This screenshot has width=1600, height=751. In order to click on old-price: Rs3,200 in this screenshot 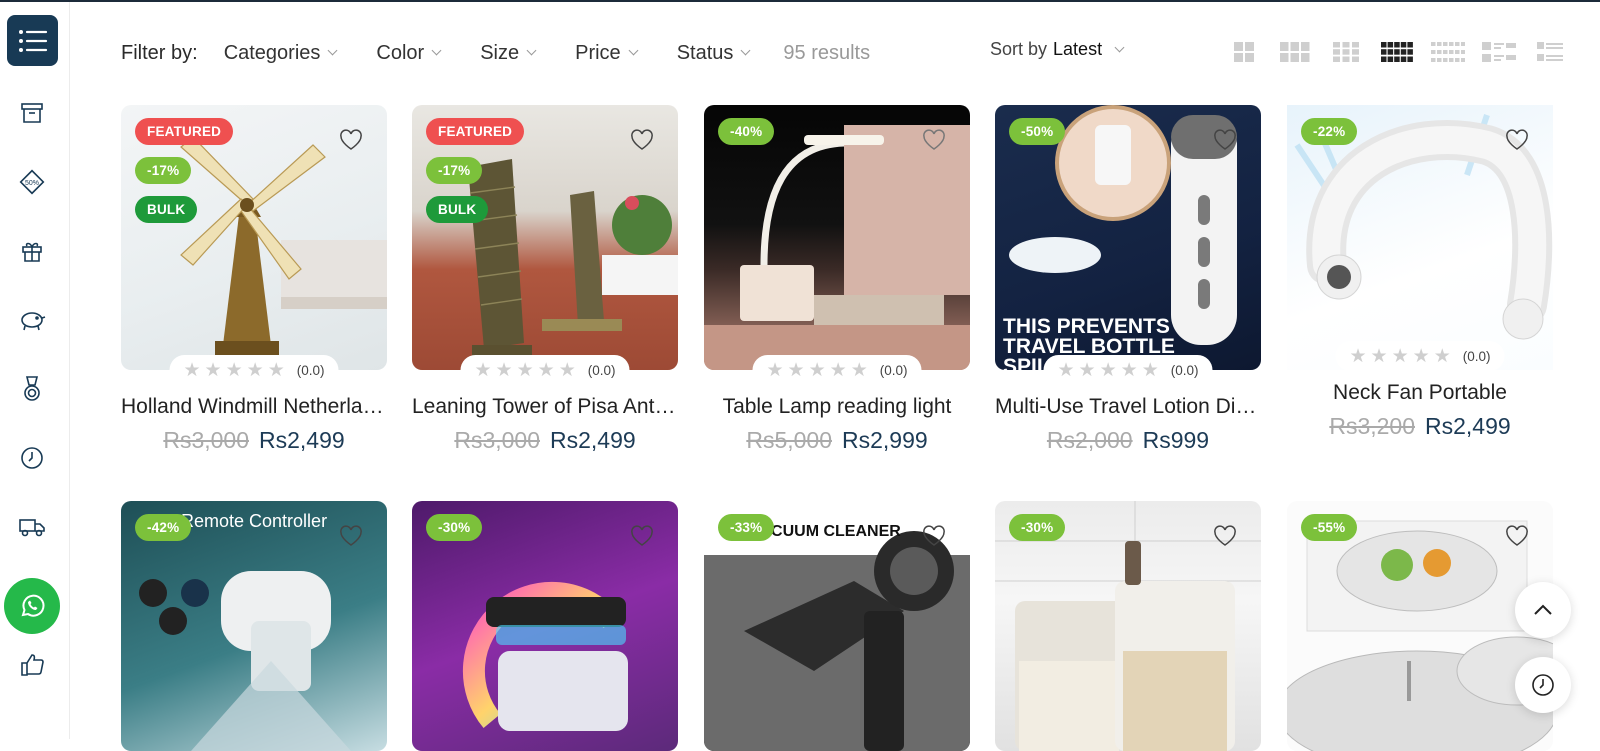, I will do `click(1372, 426)`.